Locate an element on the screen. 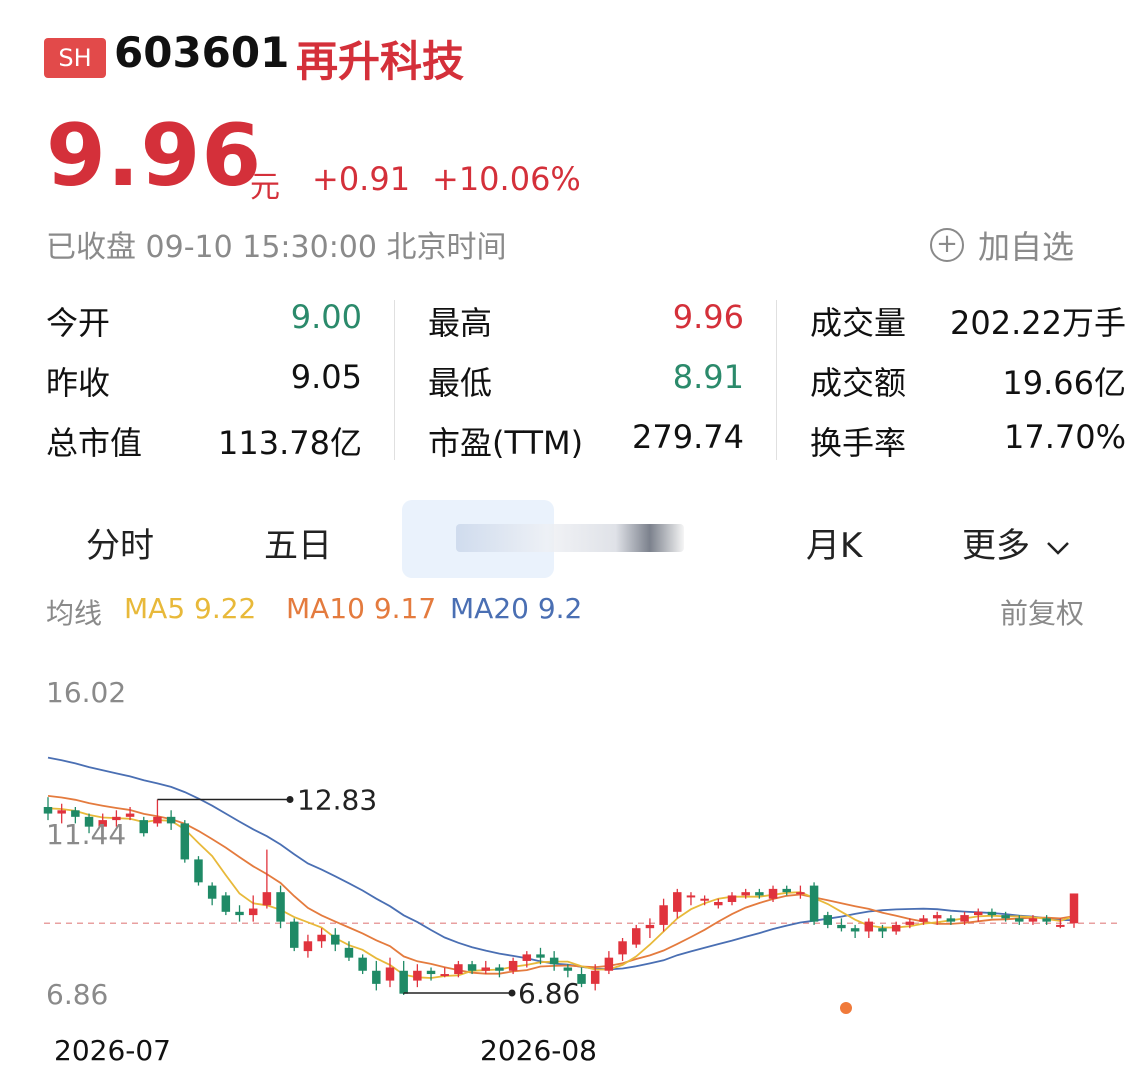 The height and width of the screenshot is (1080, 1141). y-axis-min: 6.86 is located at coordinates (77, 994).